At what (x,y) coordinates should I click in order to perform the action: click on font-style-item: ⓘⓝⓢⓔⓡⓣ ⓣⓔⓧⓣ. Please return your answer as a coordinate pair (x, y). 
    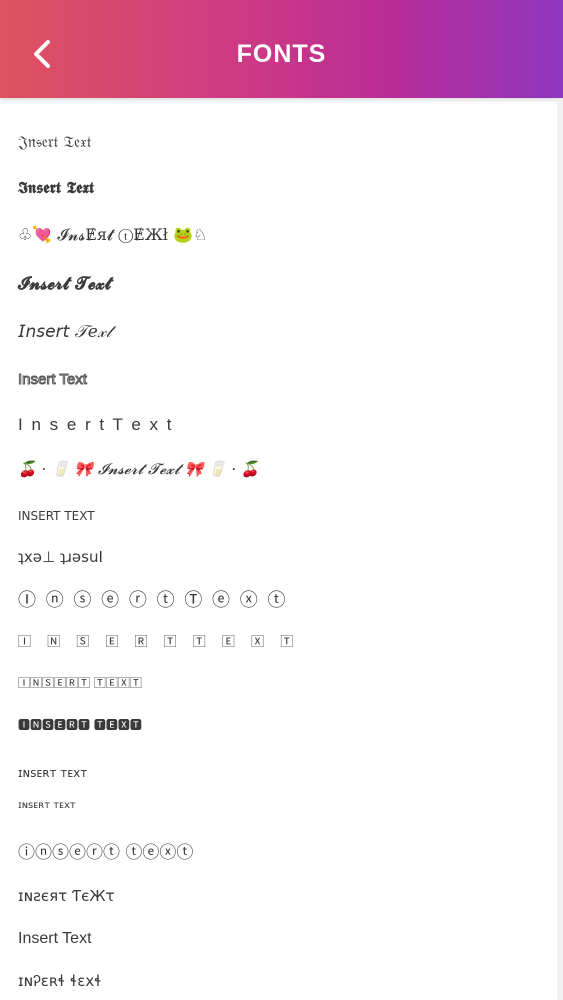
    Looking at the image, I should click on (105, 853).